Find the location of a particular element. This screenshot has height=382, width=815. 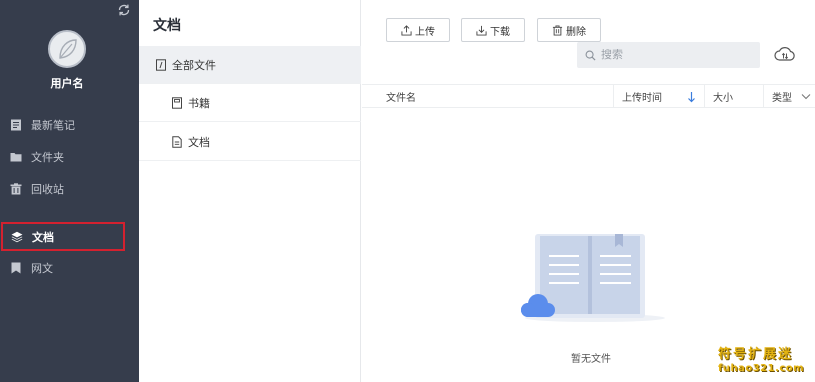

tree-item-label: 文档 is located at coordinates (199, 142).